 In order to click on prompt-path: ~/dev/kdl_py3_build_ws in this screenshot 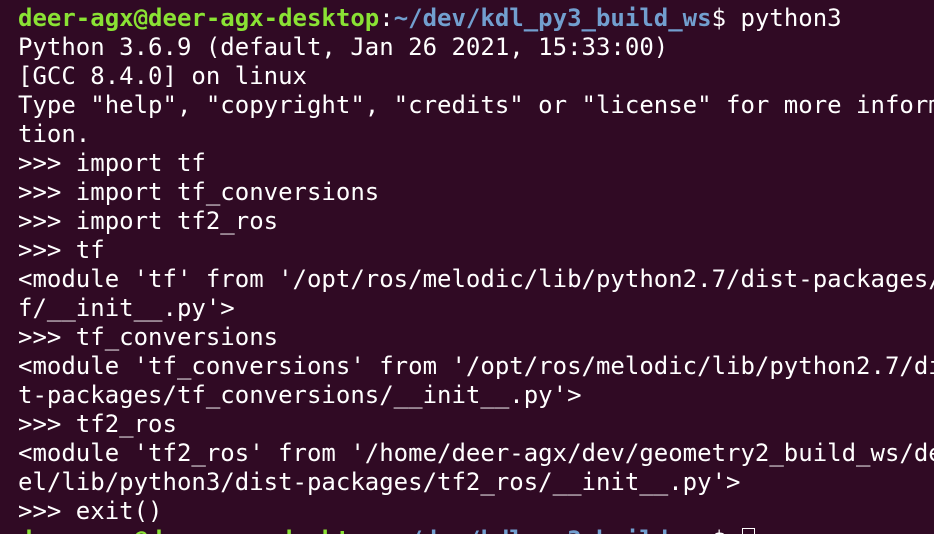, I will do `click(552, 18)`.